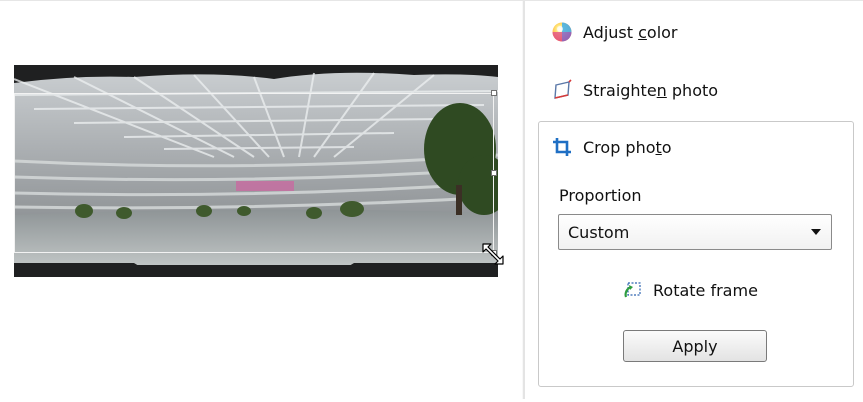 The height and width of the screenshot is (402, 863). I want to click on resize-cursor-icon, so click(493, 254).